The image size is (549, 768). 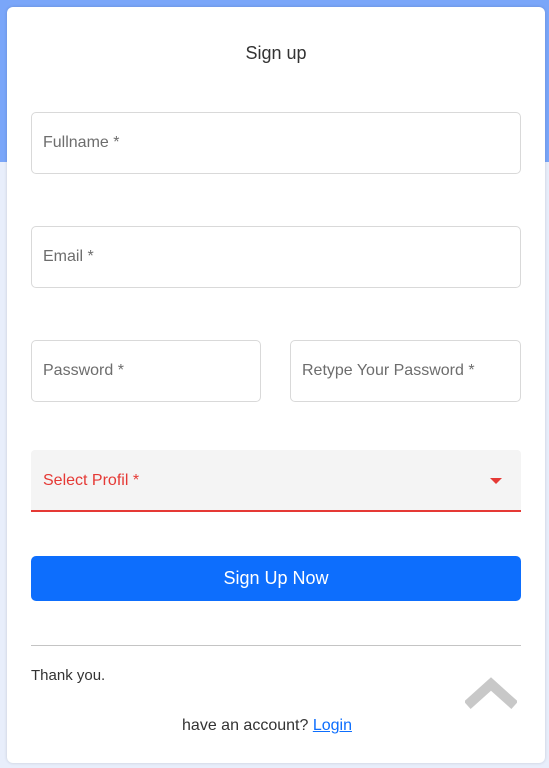 What do you see at coordinates (276, 53) in the screenshot?
I see `form-title: Sign up` at bounding box center [276, 53].